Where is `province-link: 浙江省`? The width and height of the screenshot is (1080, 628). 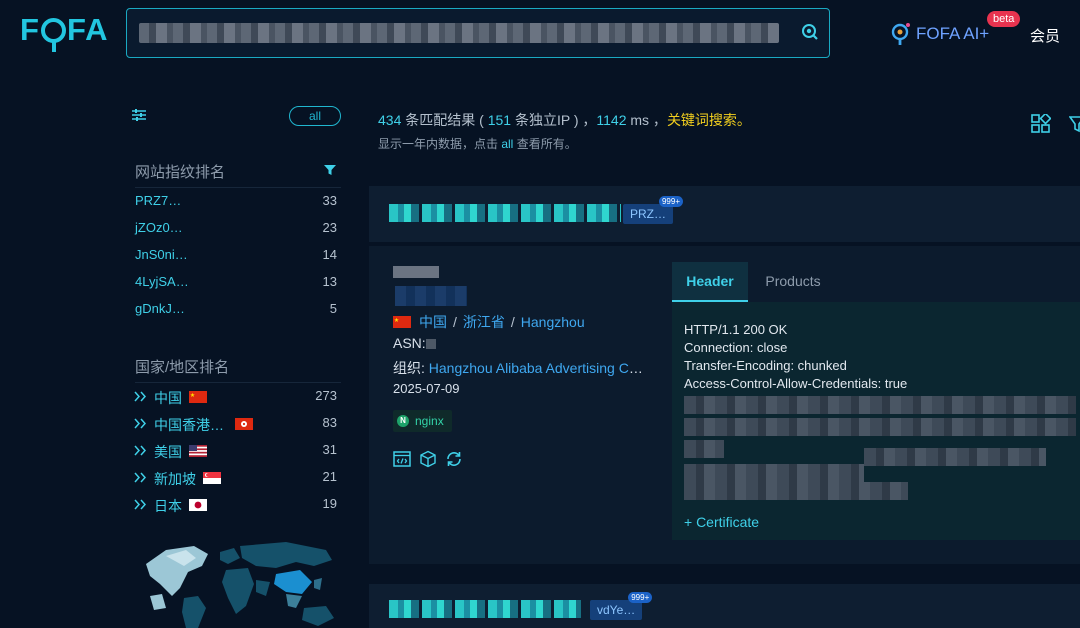
province-link: 浙江省 is located at coordinates (484, 322).